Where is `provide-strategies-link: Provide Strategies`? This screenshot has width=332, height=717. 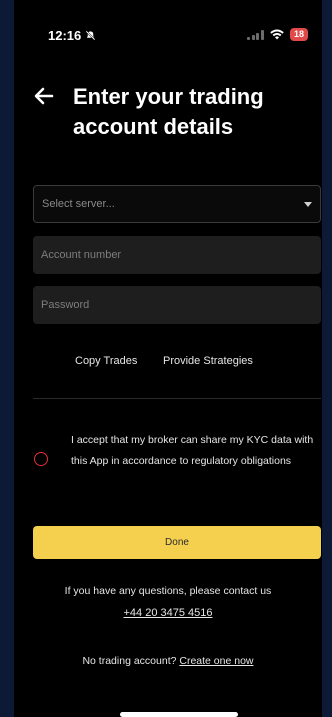 provide-strategies-link: Provide Strategies is located at coordinates (208, 361).